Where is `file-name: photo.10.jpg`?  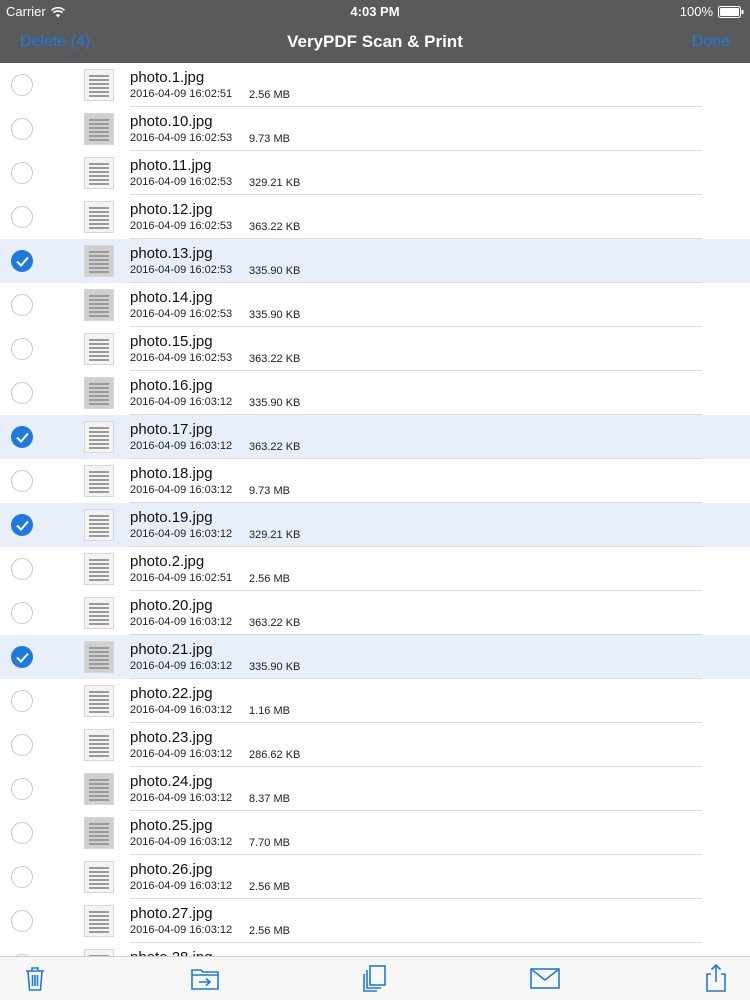
file-name: photo.10.jpg is located at coordinates (171, 121).